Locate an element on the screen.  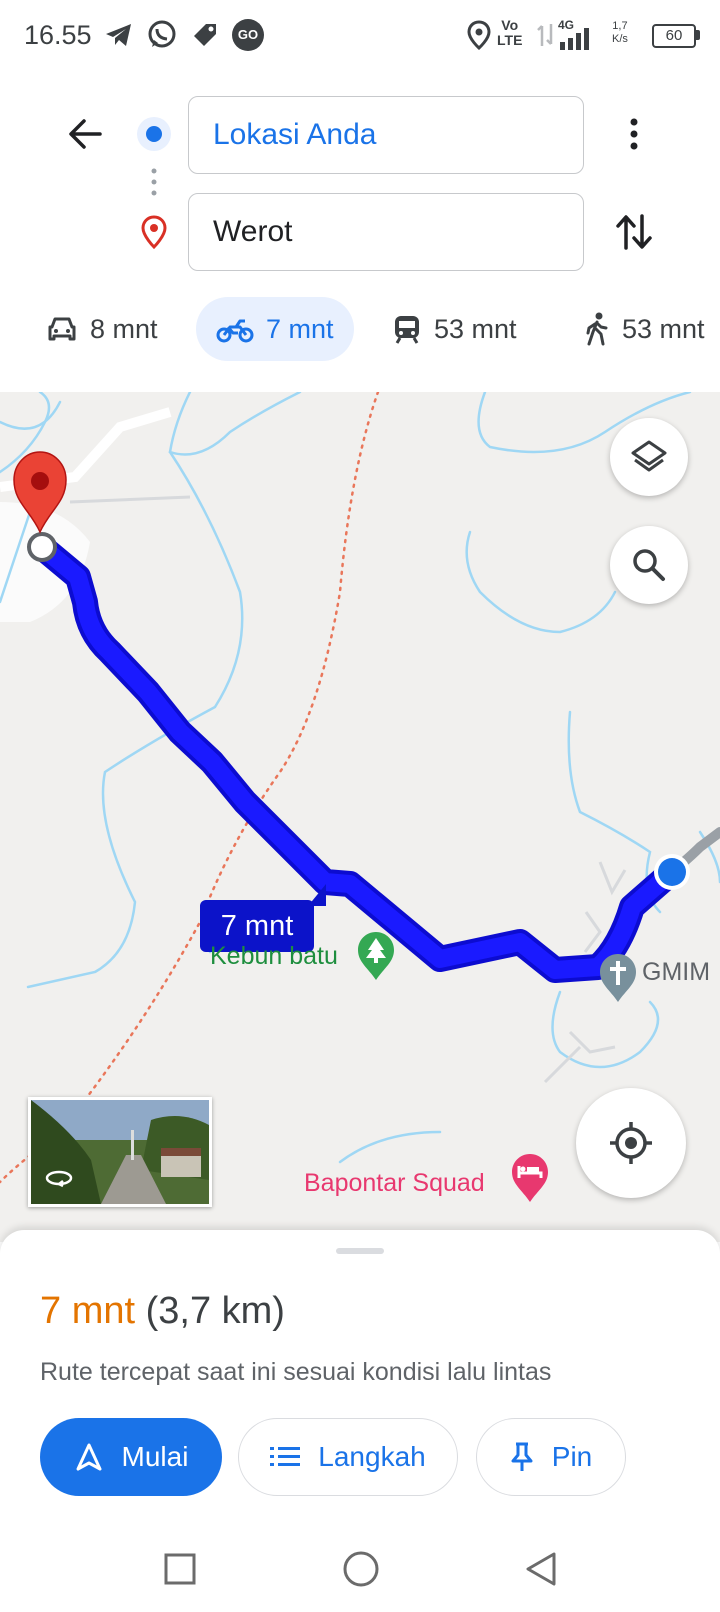
battery-tip is located at coordinates (698, 35).